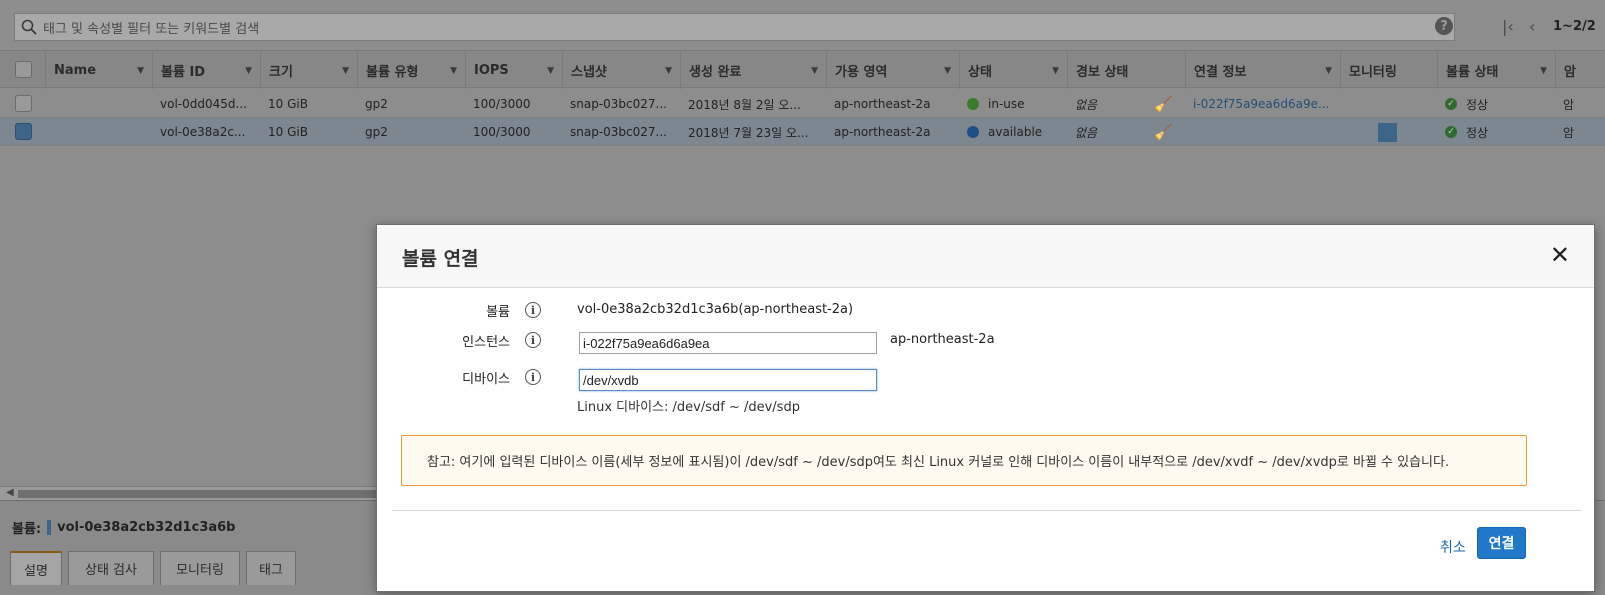 This screenshot has height=595, width=1605. Describe the element at coordinates (715, 309) in the screenshot. I see `volume-value: vol-0e38a2cb32d1c3a6b(ap-northeast-2a)` at that location.